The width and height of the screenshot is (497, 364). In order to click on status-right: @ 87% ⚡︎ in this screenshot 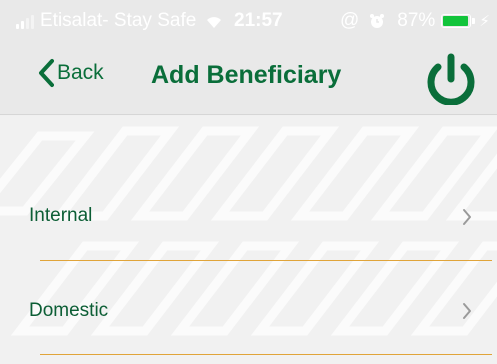, I will do `click(415, 21)`.